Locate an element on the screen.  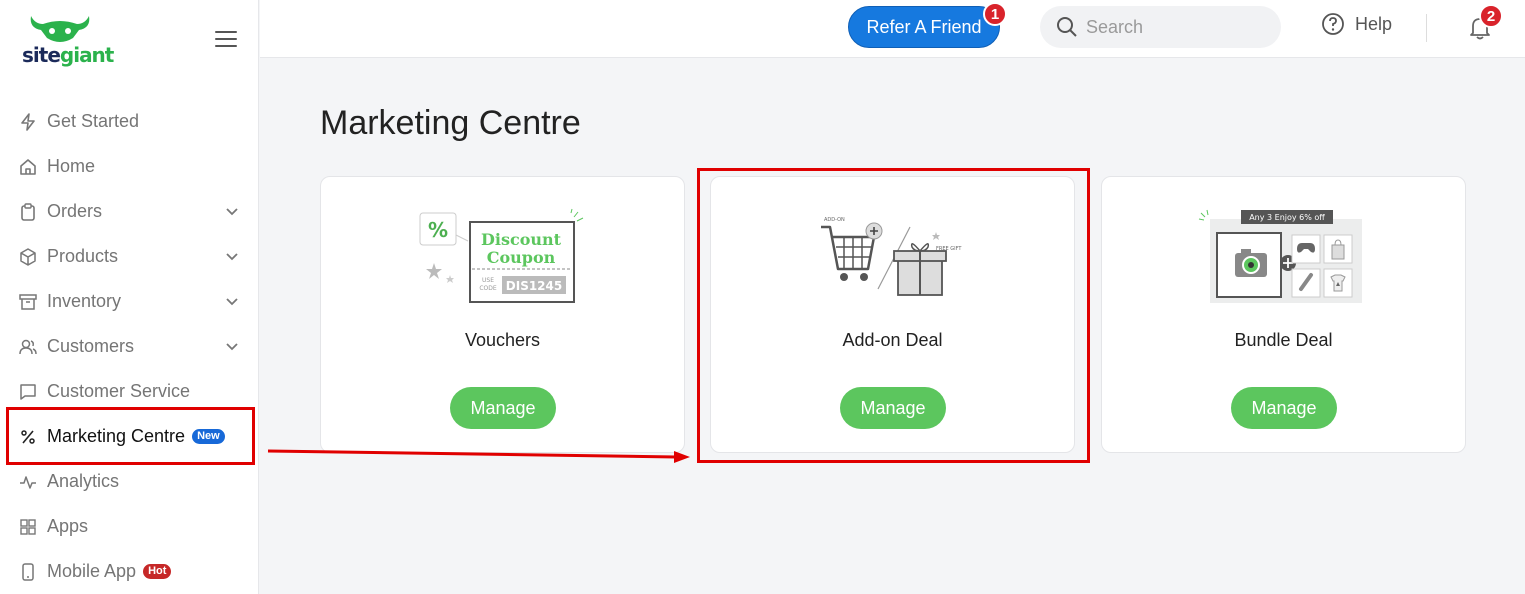
bundle-deal-illustration: Any 3 Enjoy 6% off is located at coordinates (1280, 256).